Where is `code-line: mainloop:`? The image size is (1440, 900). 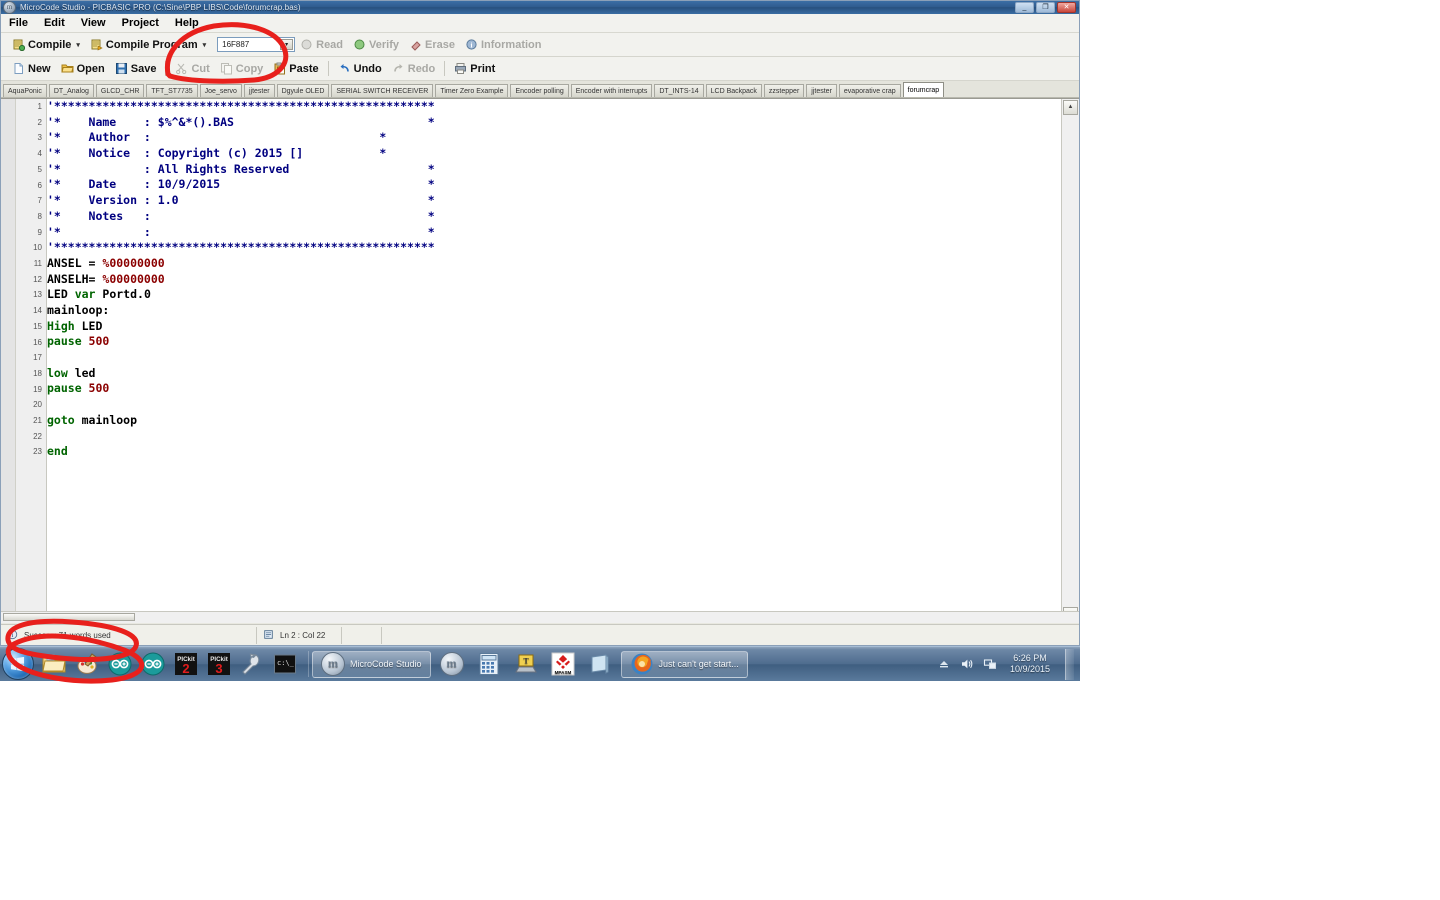
code-line: mainloop: is located at coordinates (554, 311).